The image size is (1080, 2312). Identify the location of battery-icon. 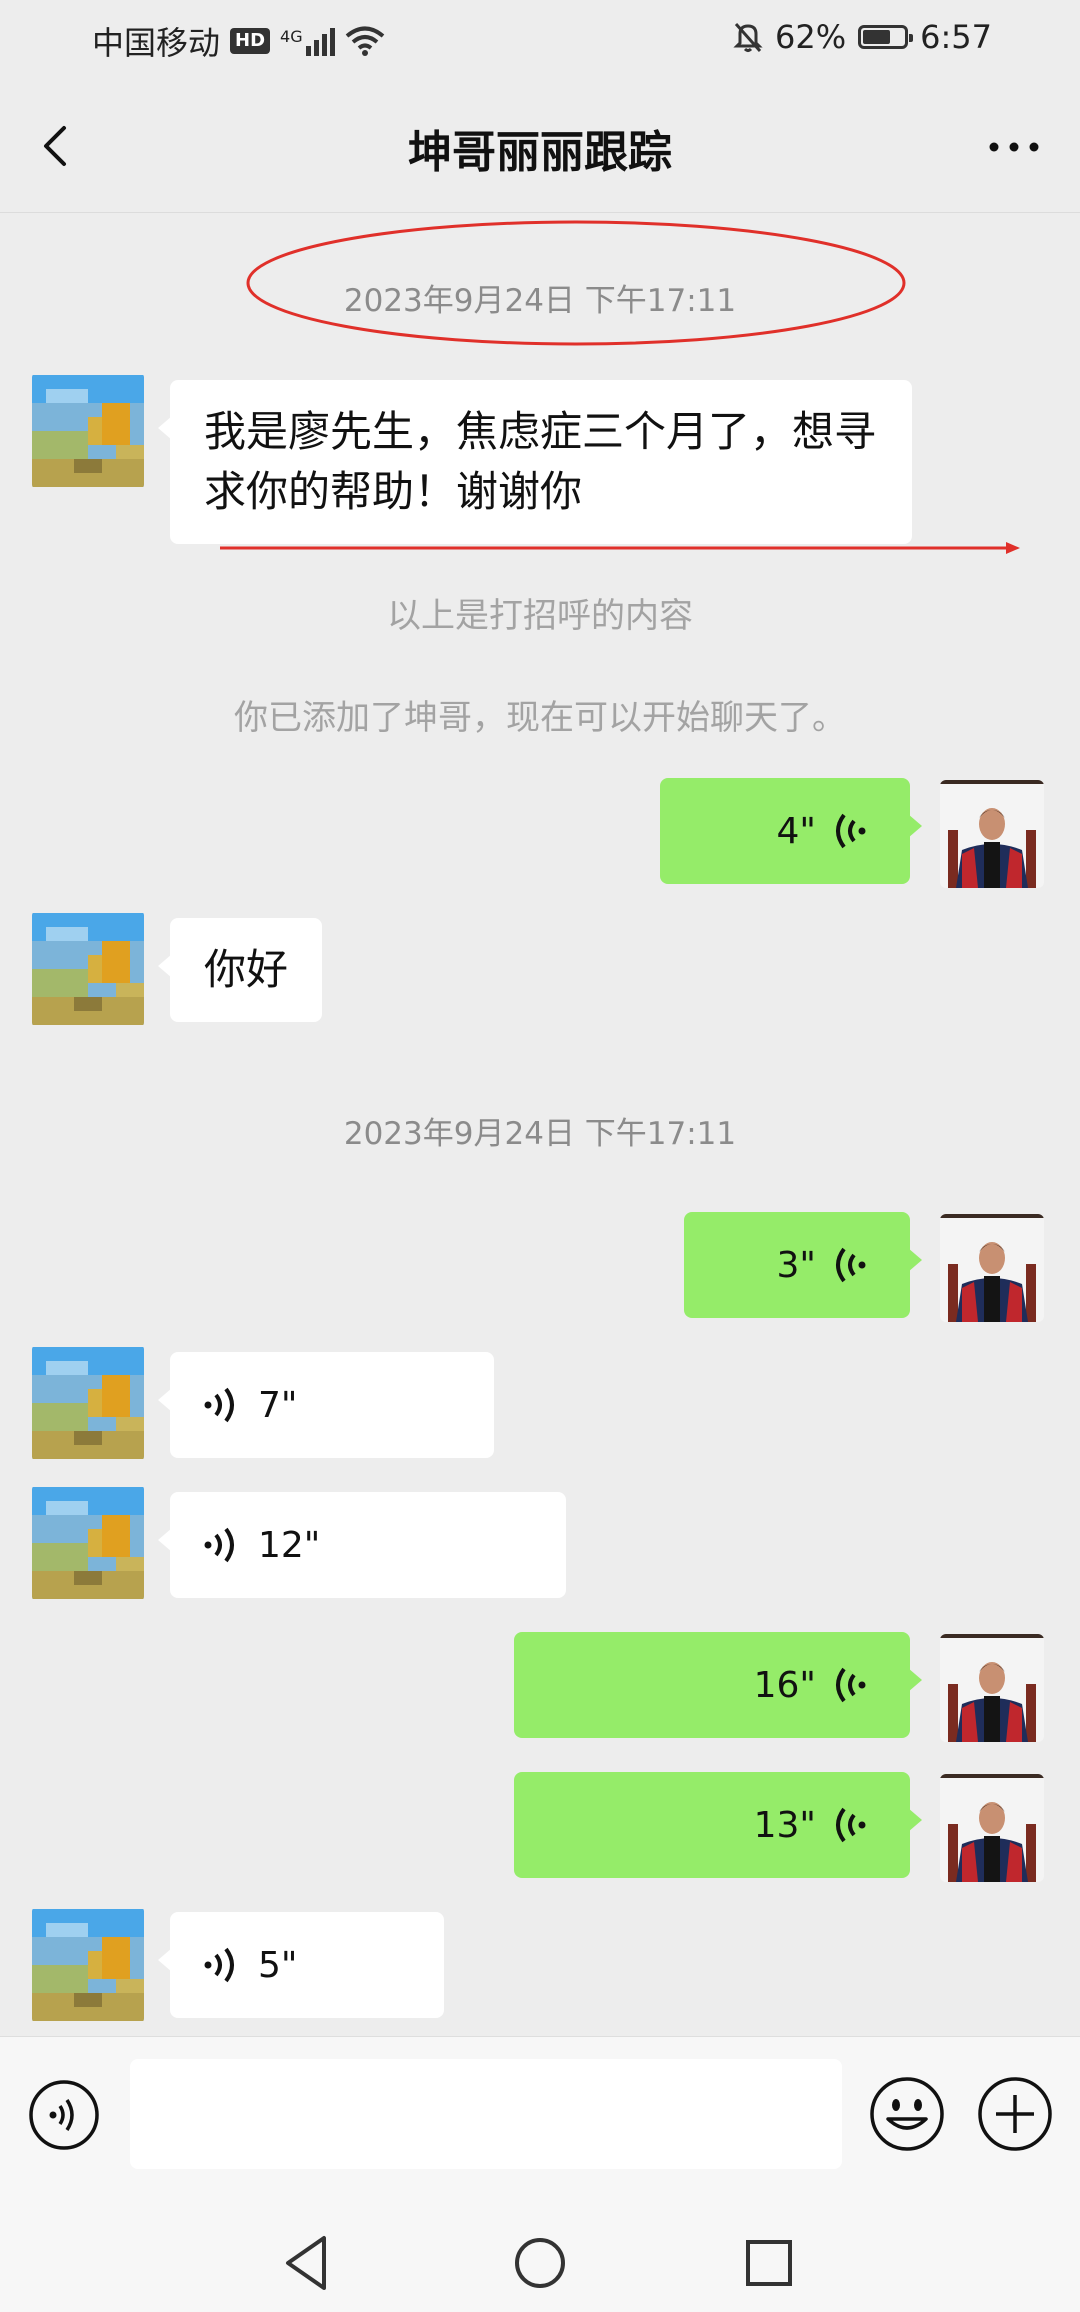
(886, 37).